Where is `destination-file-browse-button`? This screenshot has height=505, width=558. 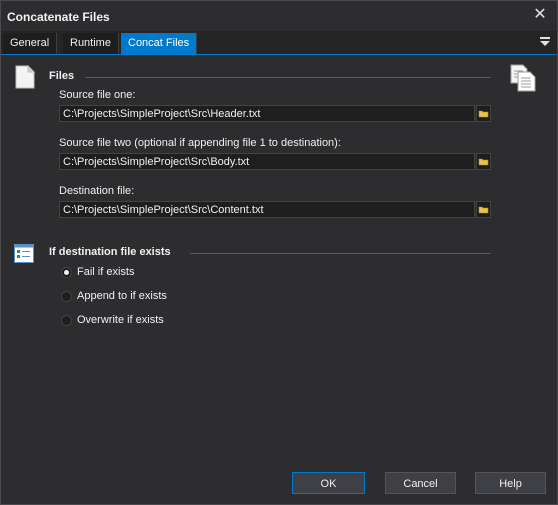 destination-file-browse-button is located at coordinates (483, 209).